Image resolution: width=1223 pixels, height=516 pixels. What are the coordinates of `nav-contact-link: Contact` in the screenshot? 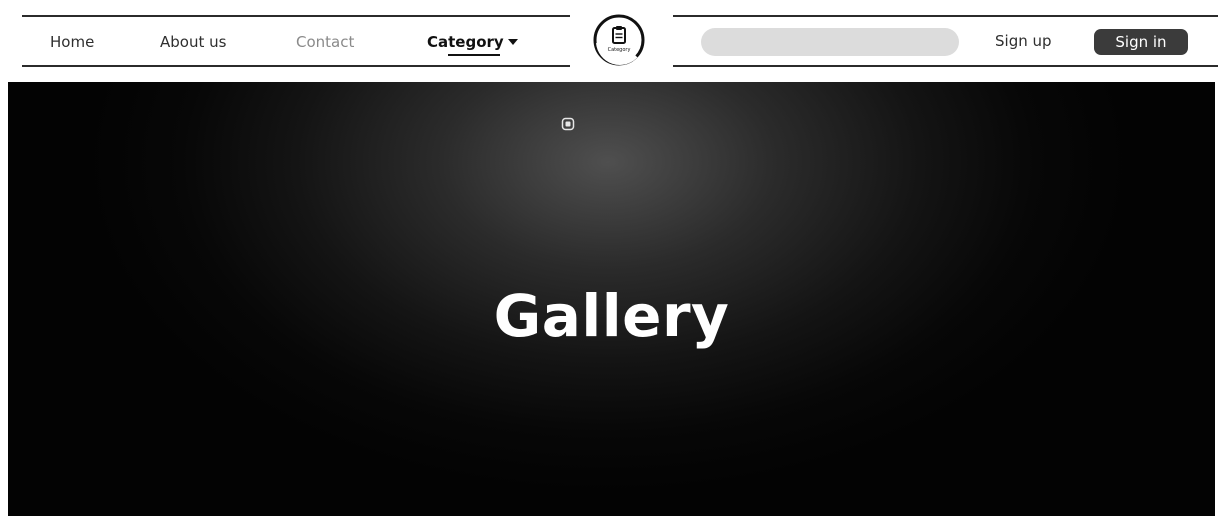 It's located at (325, 42).